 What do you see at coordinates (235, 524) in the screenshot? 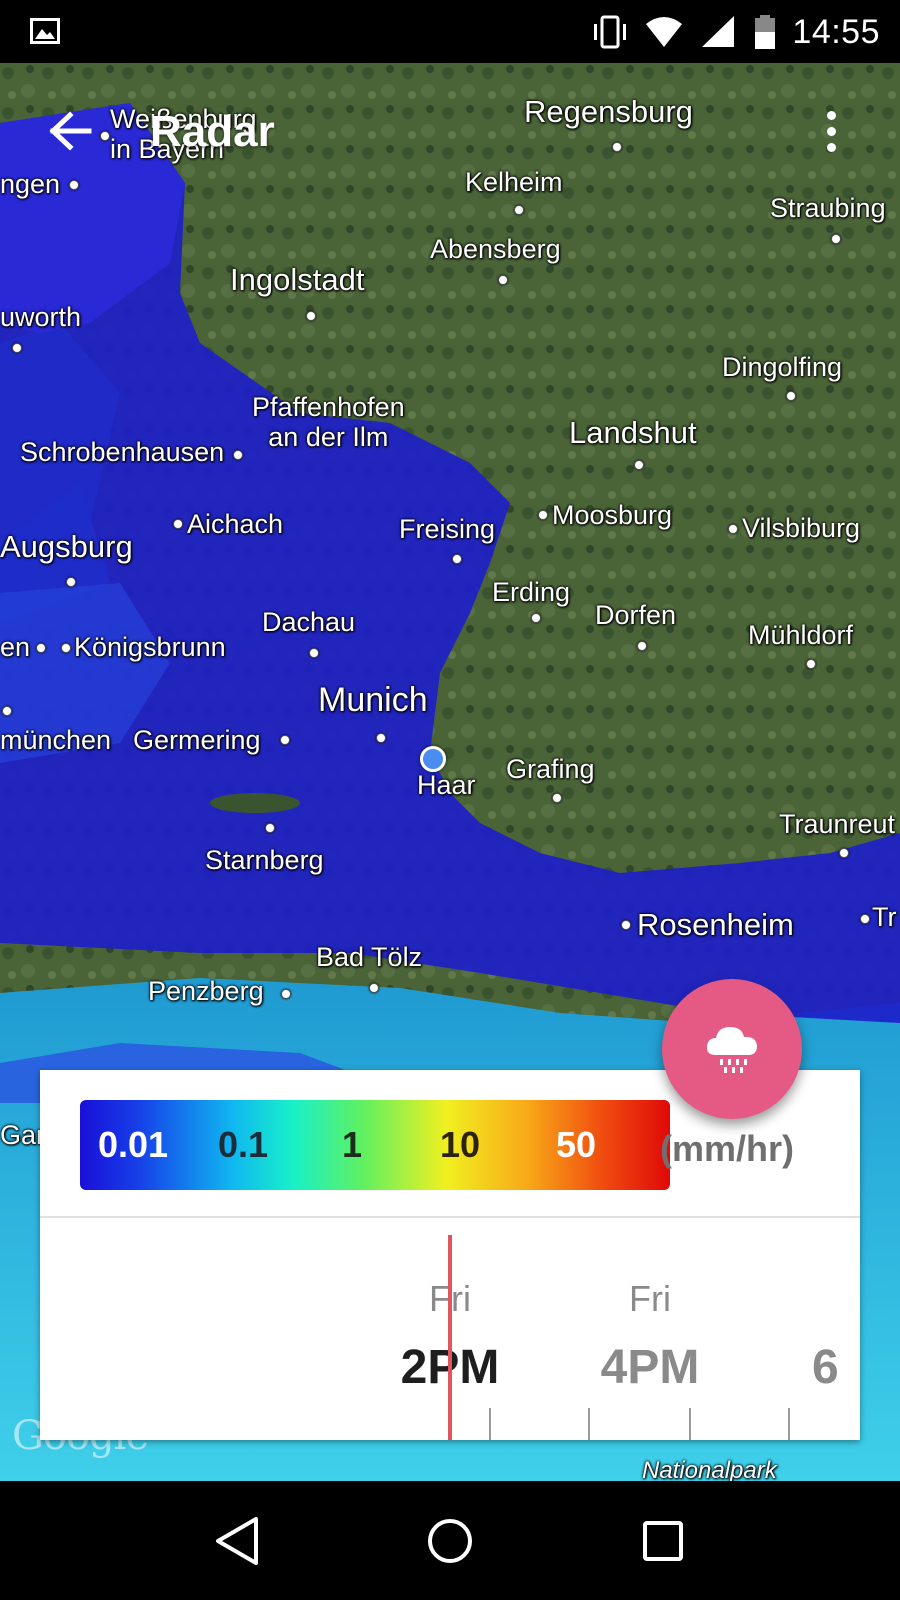
I see `place-aichach: Aichach` at bounding box center [235, 524].